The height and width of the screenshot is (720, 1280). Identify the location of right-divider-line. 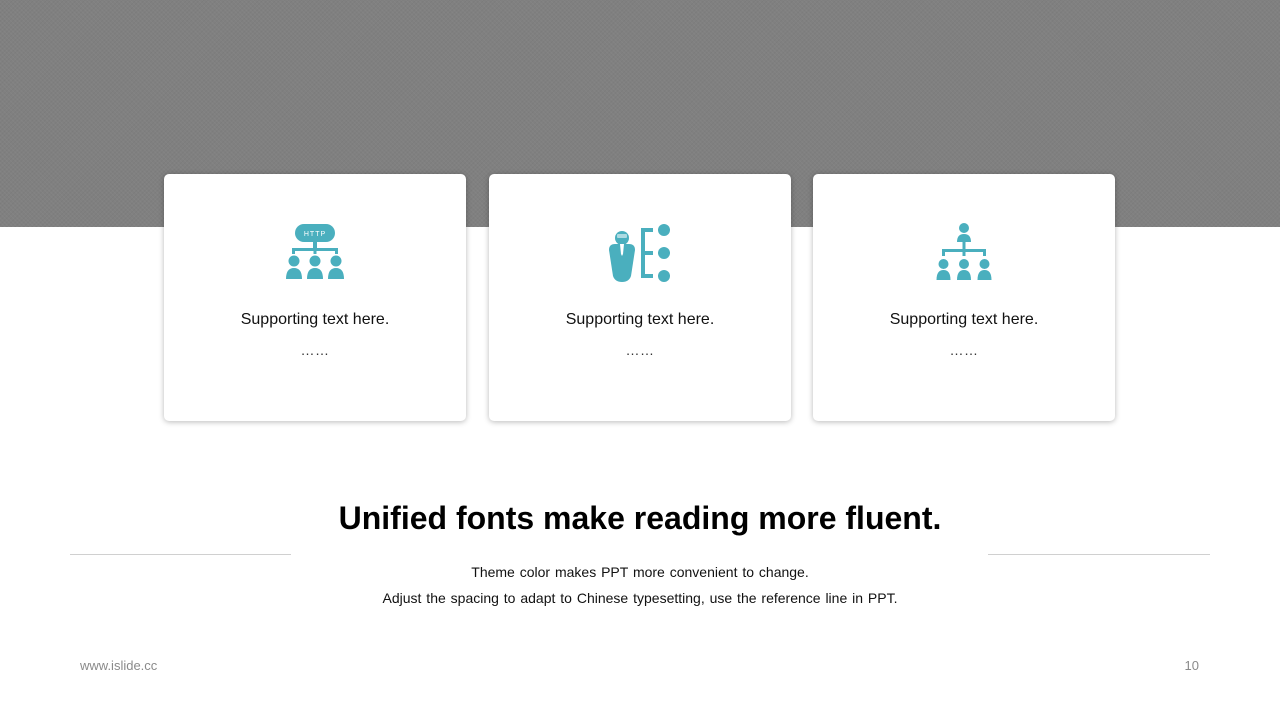
(1099, 554).